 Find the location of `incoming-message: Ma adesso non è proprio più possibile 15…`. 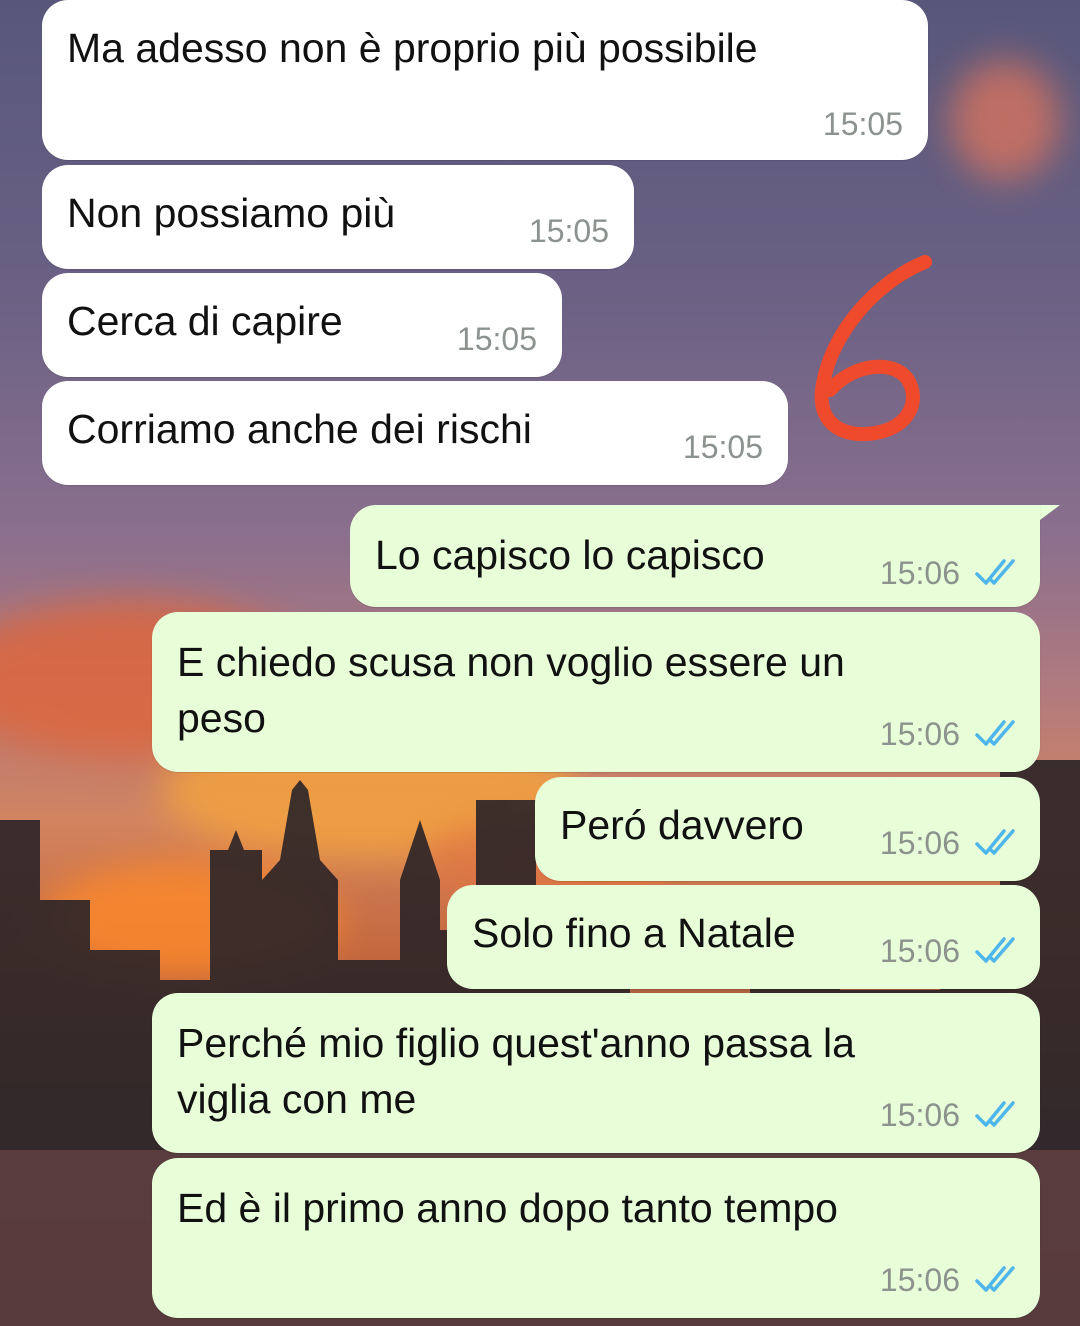

incoming-message: Ma adesso non è proprio più possibile 15… is located at coordinates (485, 80).